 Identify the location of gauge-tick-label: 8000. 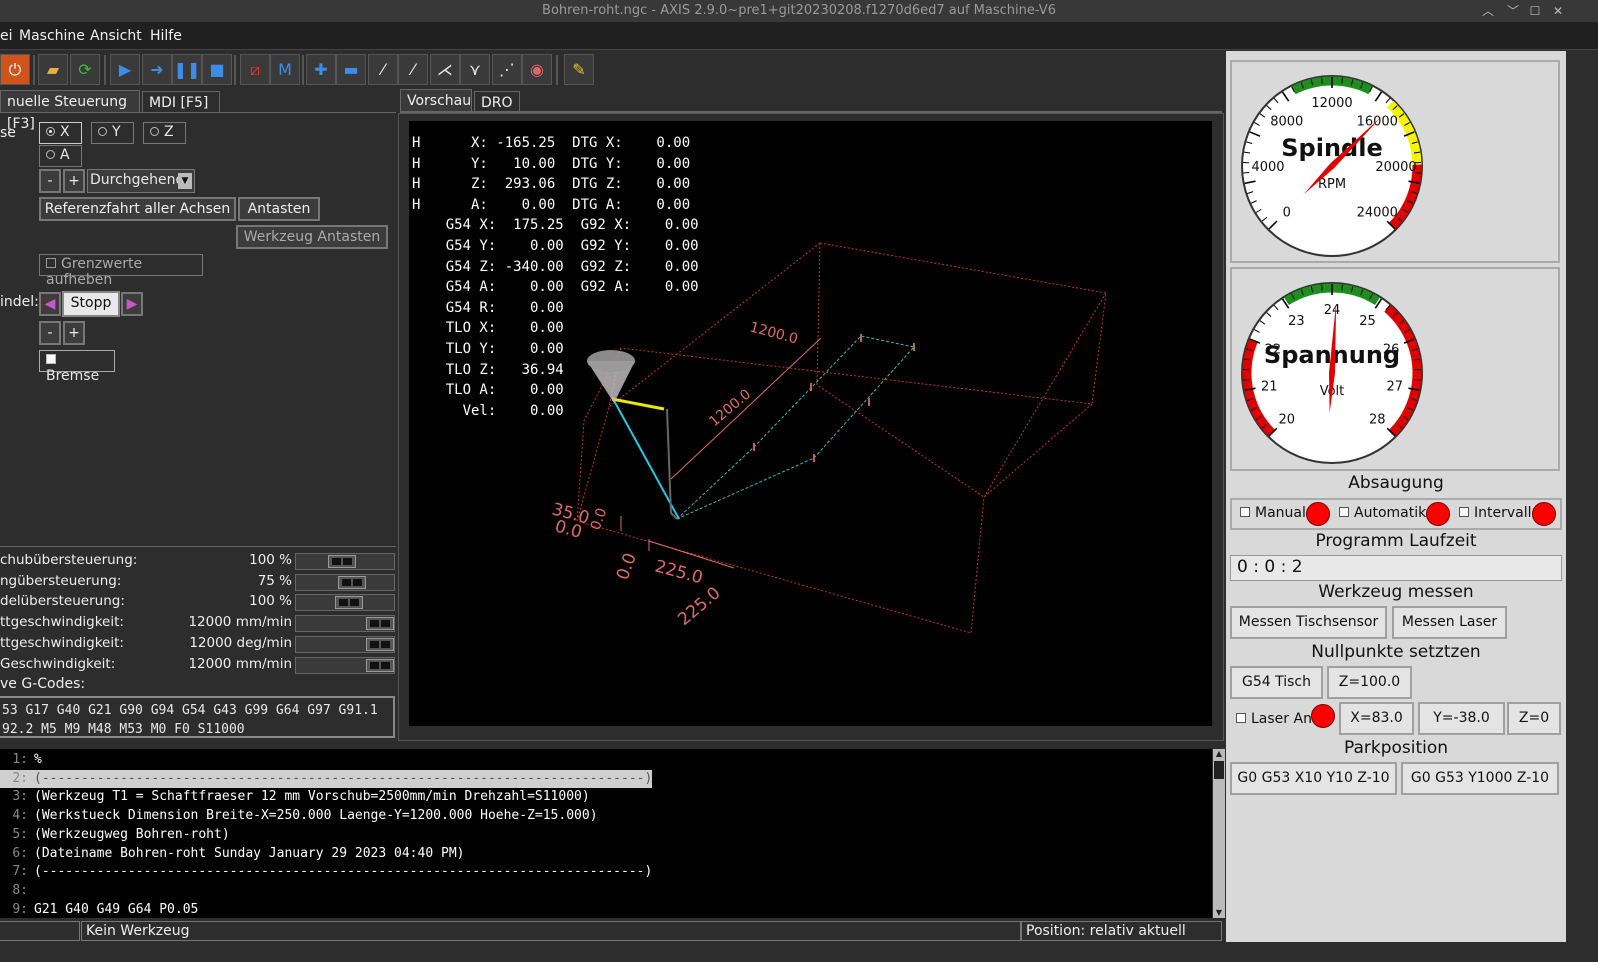
(1286, 122).